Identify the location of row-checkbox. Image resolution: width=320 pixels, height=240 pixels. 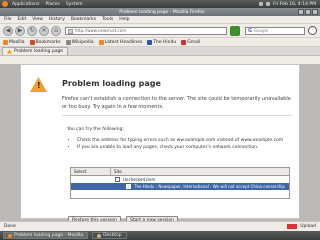
(117, 179).